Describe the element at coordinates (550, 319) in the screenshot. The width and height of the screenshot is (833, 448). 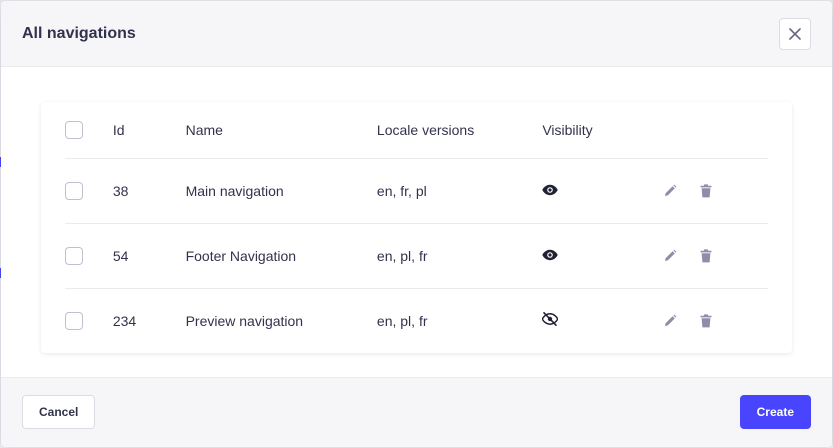
I see `eye-off-icon` at that location.